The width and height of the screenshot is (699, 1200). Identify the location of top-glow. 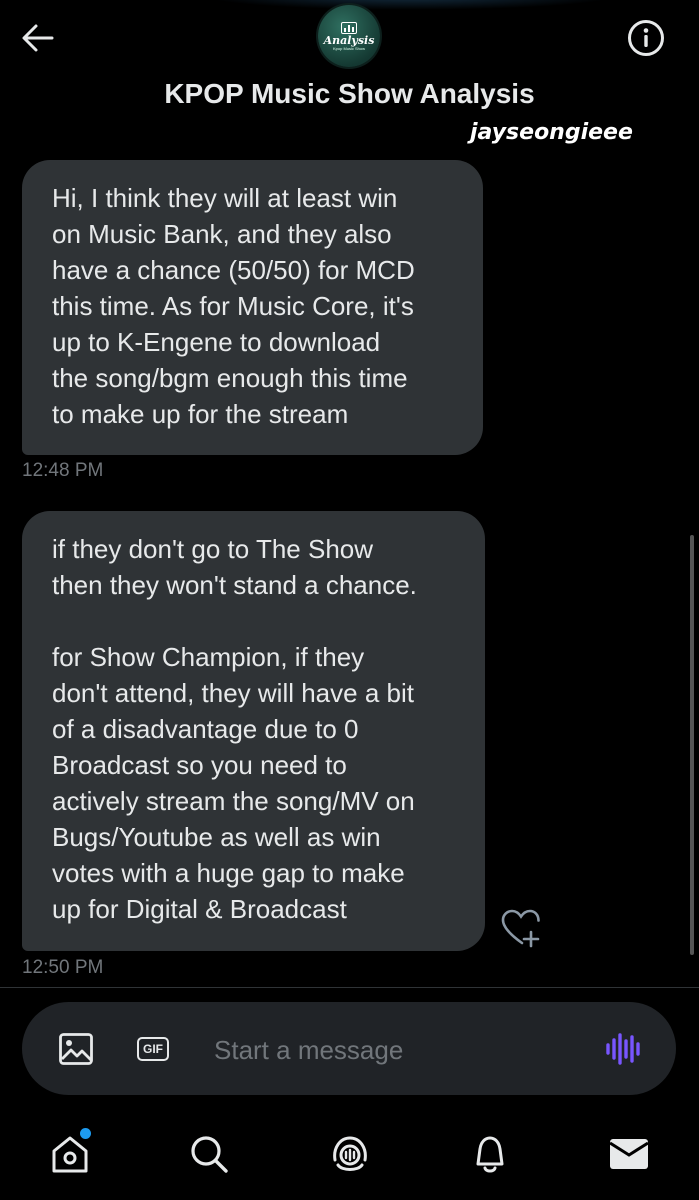
(410, 5).